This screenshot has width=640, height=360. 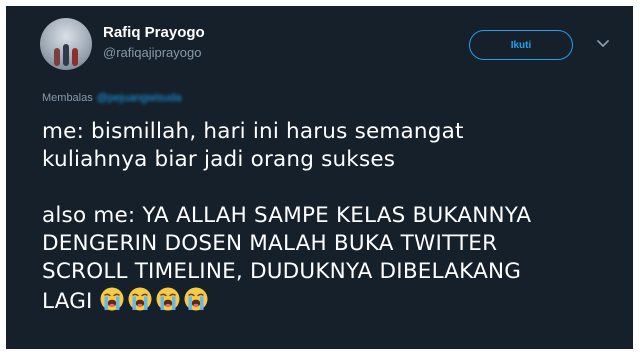 I want to click on tweet-last-line: LAGI, so click(x=332, y=301).